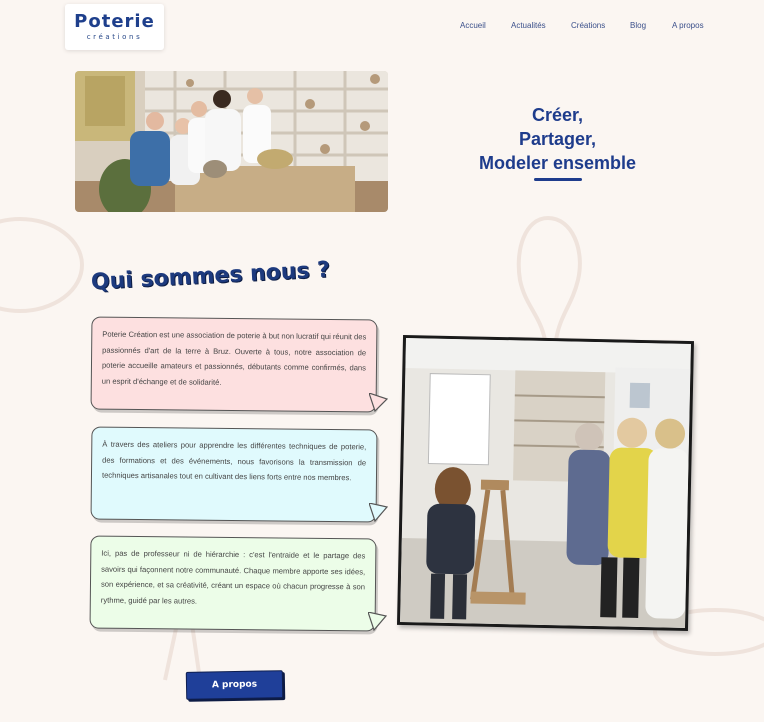 The width and height of the screenshot is (764, 722). I want to click on hero-tagline: Créer, Partager, Modeler ensemble, so click(557, 139).